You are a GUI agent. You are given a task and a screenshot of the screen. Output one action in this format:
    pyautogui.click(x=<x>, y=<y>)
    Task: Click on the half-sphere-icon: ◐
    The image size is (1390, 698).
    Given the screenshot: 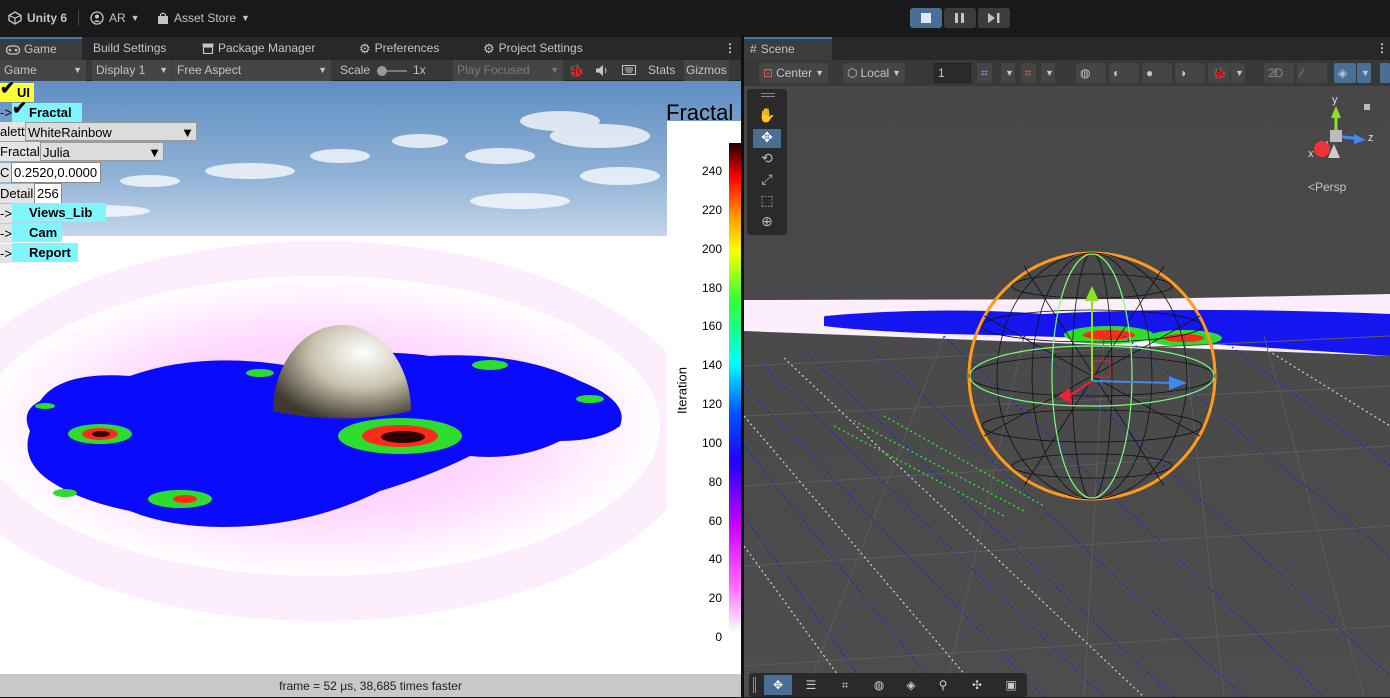 What is the action you would take?
    pyautogui.click(x=1117, y=73)
    